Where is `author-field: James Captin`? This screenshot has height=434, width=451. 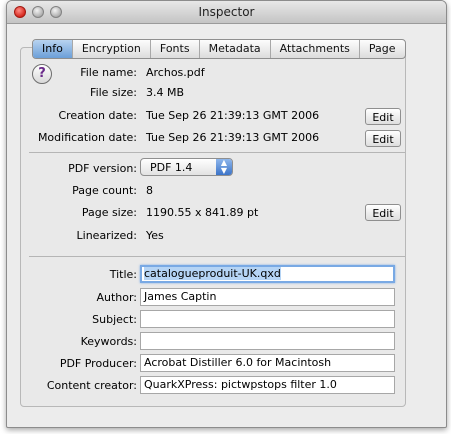
author-field: James Captin is located at coordinates (267, 297).